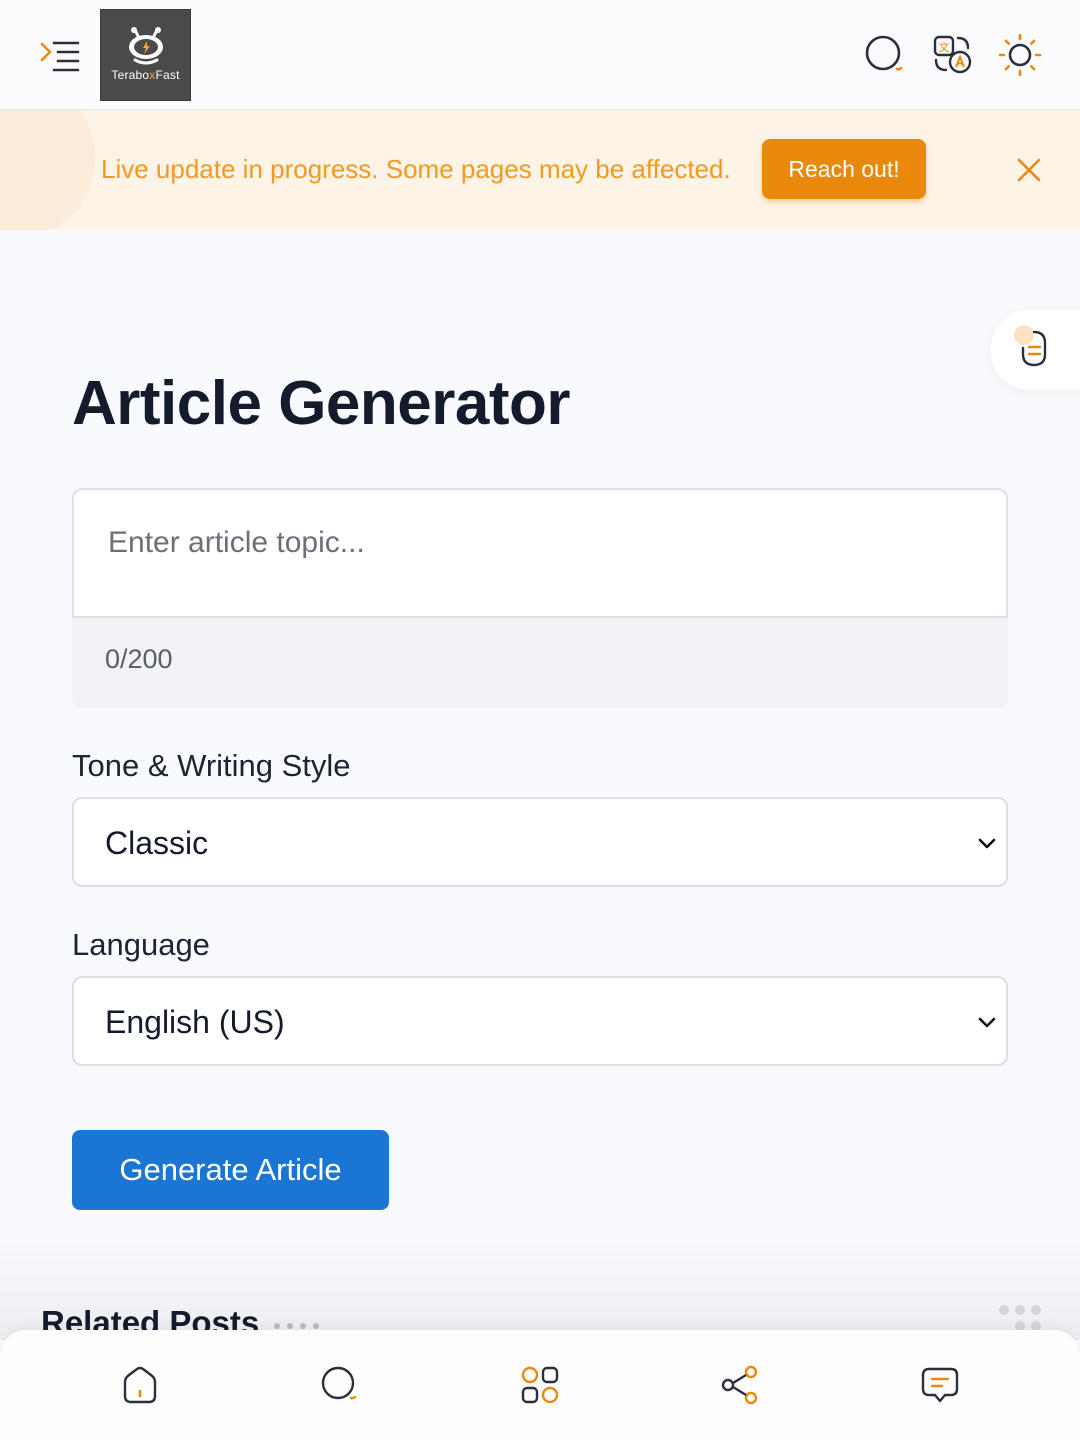  What do you see at coordinates (540, 55) in the screenshot?
I see `top-header: TeraboxFast 文` at bounding box center [540, 55].